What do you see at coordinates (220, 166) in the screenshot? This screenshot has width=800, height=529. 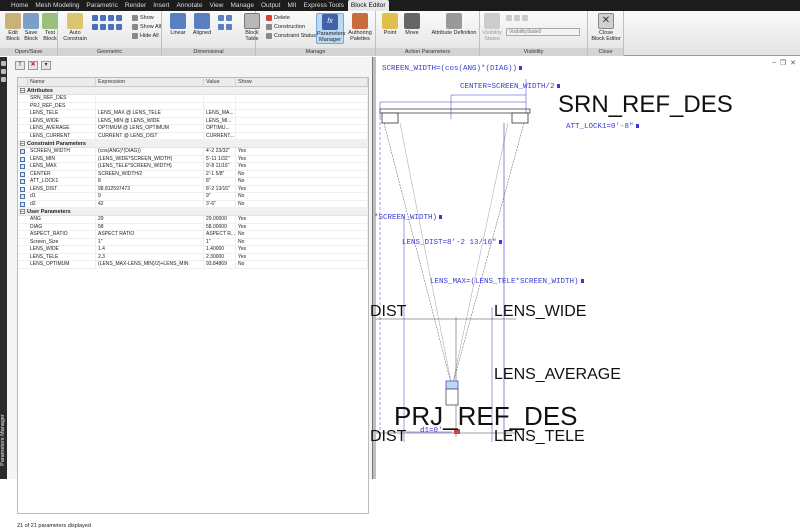 I see `param-value: 9'-8 11/16"` at bounding box center [220, 166].